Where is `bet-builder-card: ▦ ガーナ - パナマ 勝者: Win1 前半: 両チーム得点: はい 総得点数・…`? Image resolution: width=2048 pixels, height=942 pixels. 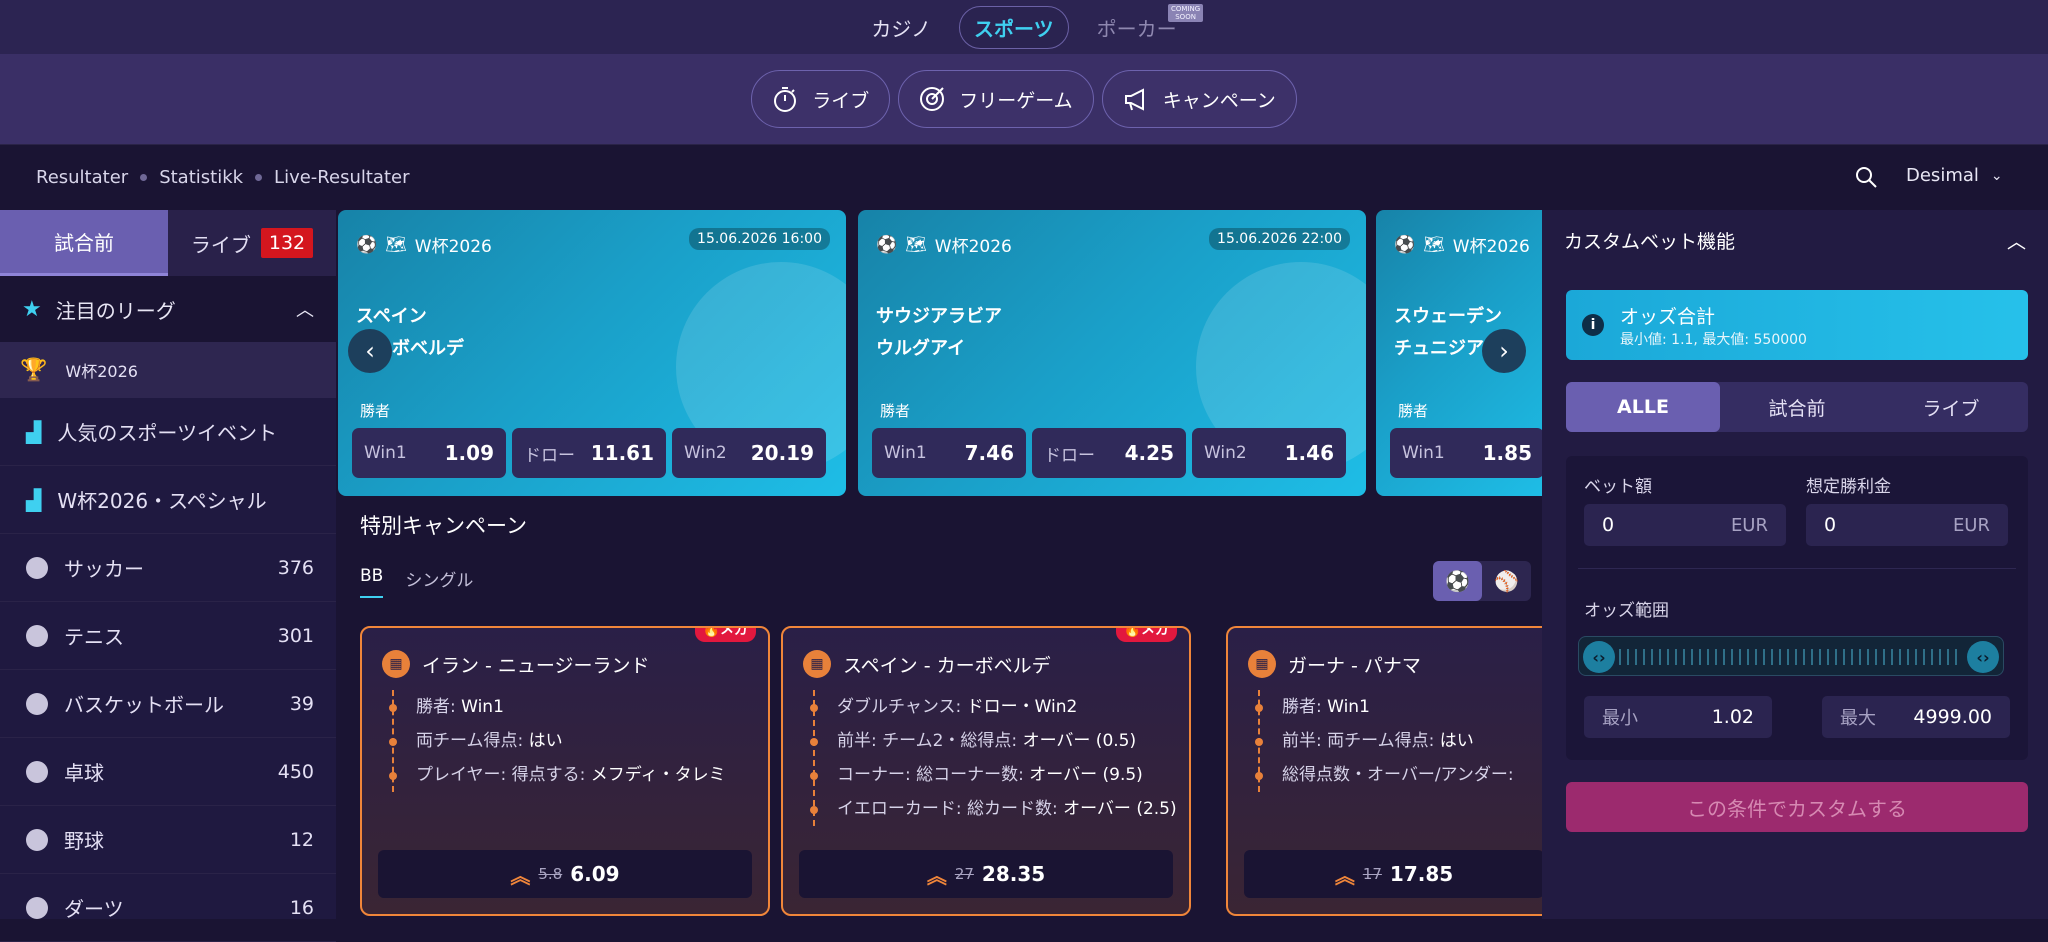 bet-builder-card: ▦ ガーナ - パナマ 勝者: Win1 前半: 両チーム得点: はい 総得点数・… is located at coordinates (1384, 771).